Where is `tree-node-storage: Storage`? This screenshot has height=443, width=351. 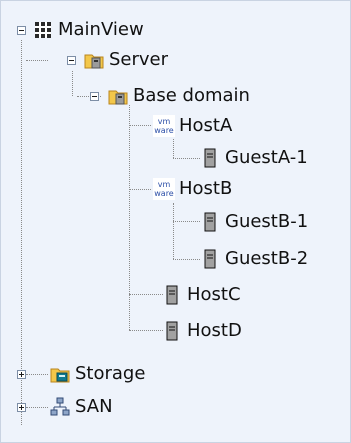 tree-node-storage: Storage is located at coordinates (97, 374).